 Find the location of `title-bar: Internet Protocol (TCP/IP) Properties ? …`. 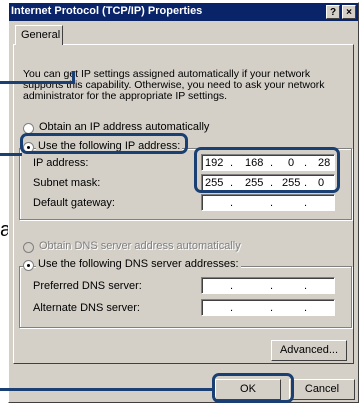

title-bar: Internet Protocol (TCP/IP) Properties ? … is located at coordinates (183, 12).